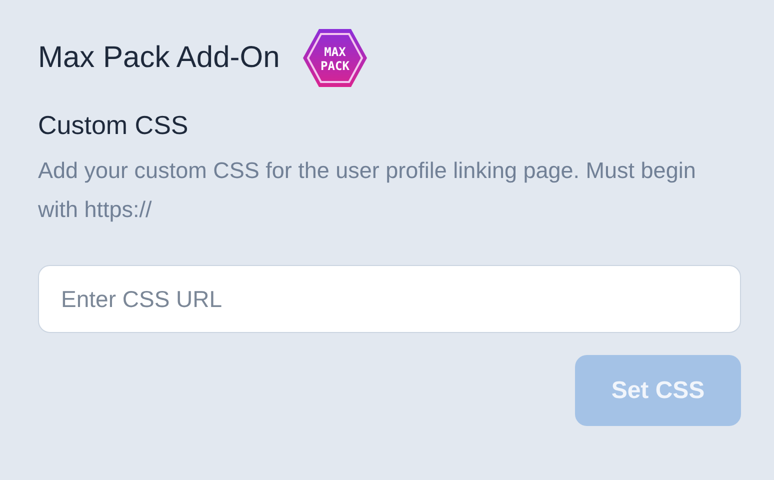 The image size is (774, 480). What do you see at coordinates (389, 299) in the screenshot?
I see `css-url-field: Enter CSS URL` at bounding box center [389, 299].